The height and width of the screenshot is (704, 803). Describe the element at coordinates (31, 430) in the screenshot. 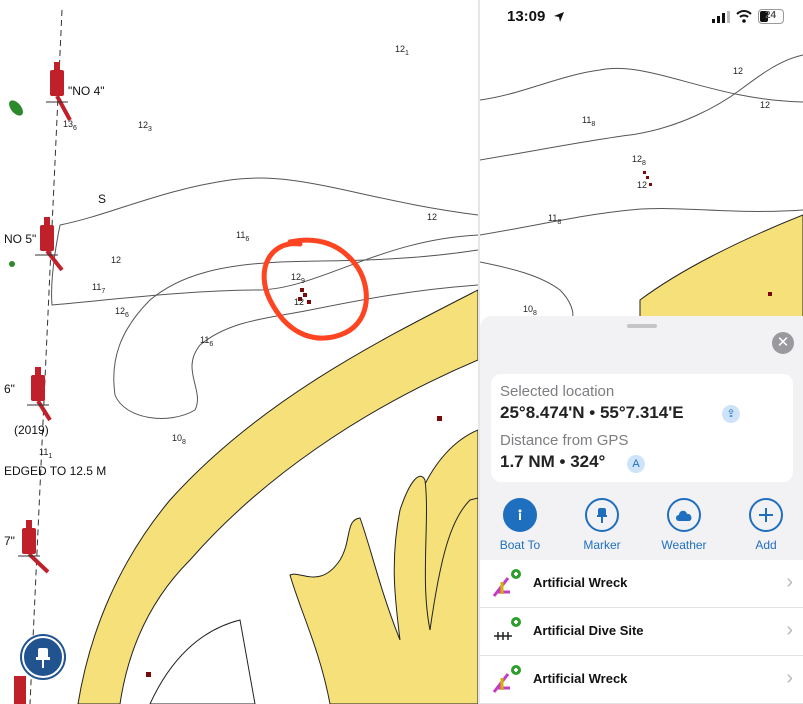

I see `label-year: (2019)` at that location.